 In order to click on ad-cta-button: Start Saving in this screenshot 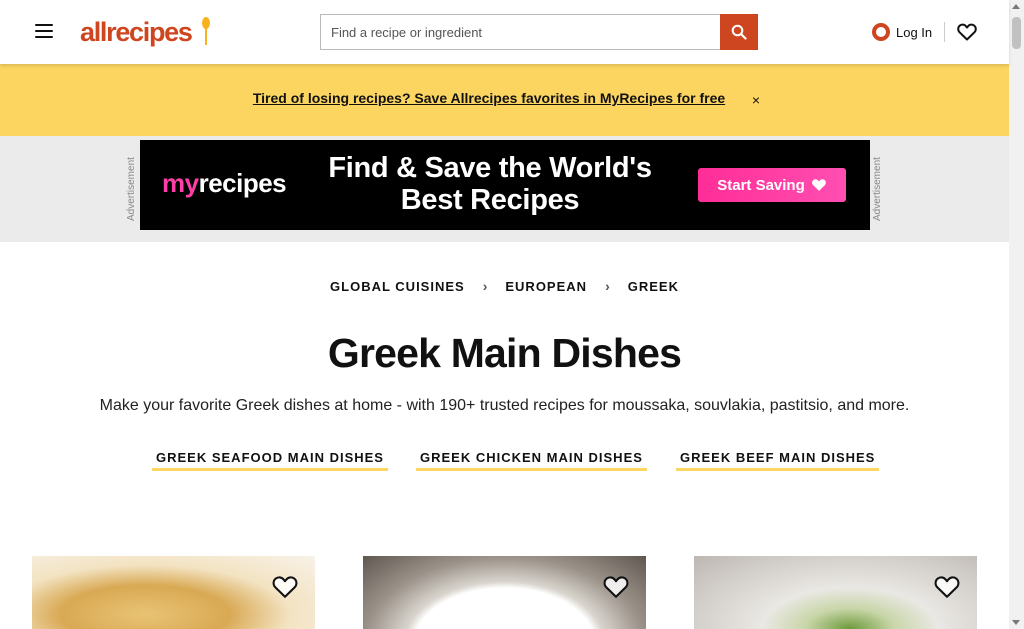, I will do `click(772, 185)`.